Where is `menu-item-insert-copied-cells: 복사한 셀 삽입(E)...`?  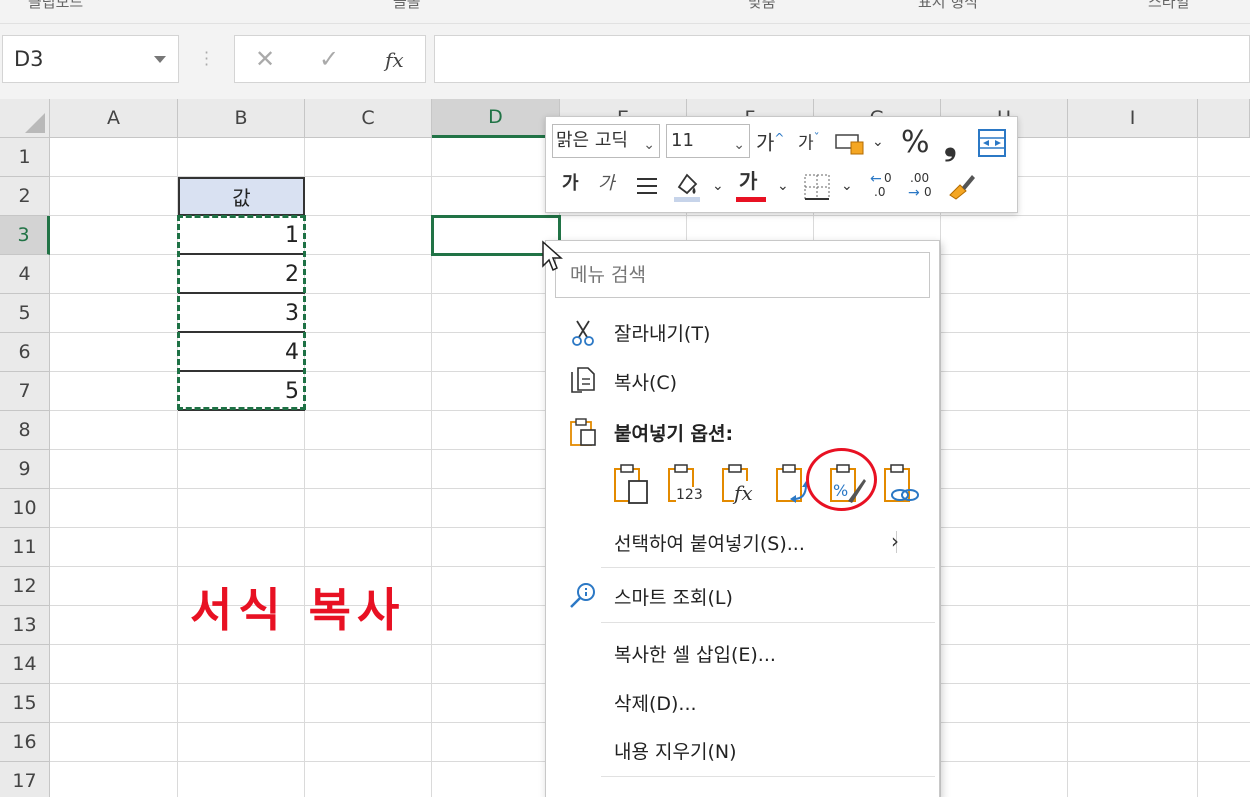
menu-item-insert-copied-cells: 복사한 셀 삽입(E)... is located at coordinates (742, 652).